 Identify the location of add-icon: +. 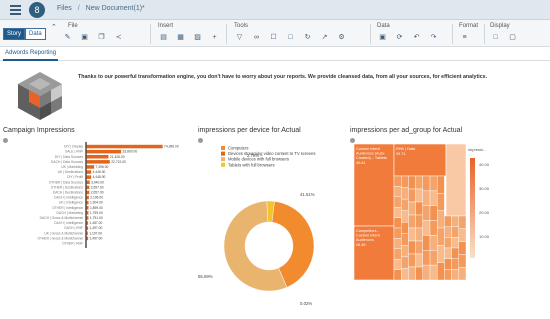
(214, 37).